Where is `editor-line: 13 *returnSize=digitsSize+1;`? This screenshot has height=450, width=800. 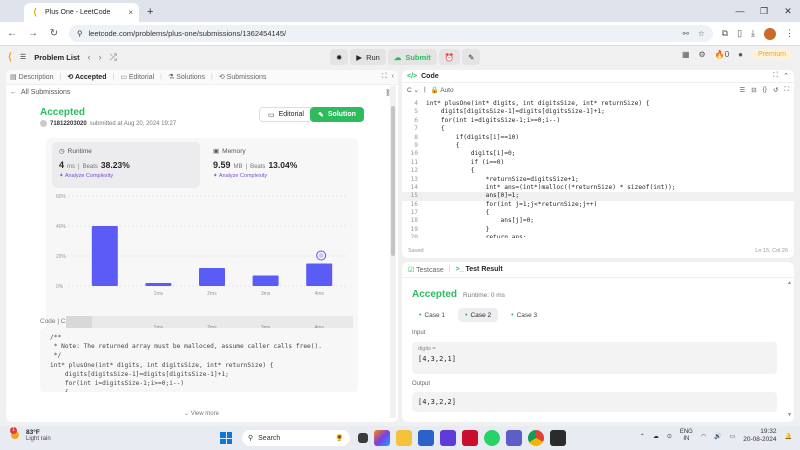
editor-line: 13 *returnSize=digitsSize+1; is located at coordinates (598, 180).